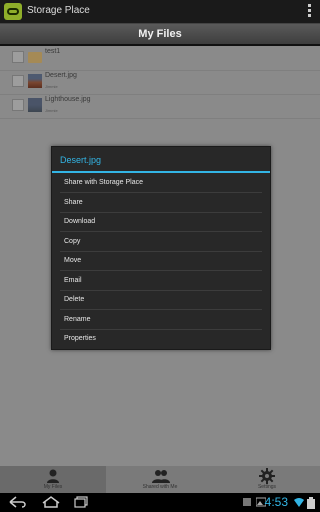 Image resolution: width=320 pixels, height=512 pixels. I want to click on menu-item-share: Share, so click(164, 202).